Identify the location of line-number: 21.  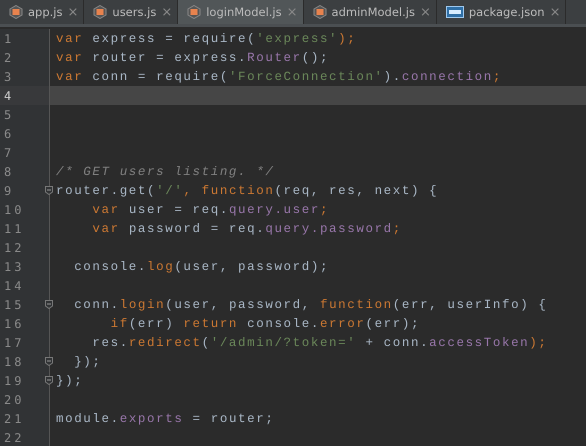
(13, 419).